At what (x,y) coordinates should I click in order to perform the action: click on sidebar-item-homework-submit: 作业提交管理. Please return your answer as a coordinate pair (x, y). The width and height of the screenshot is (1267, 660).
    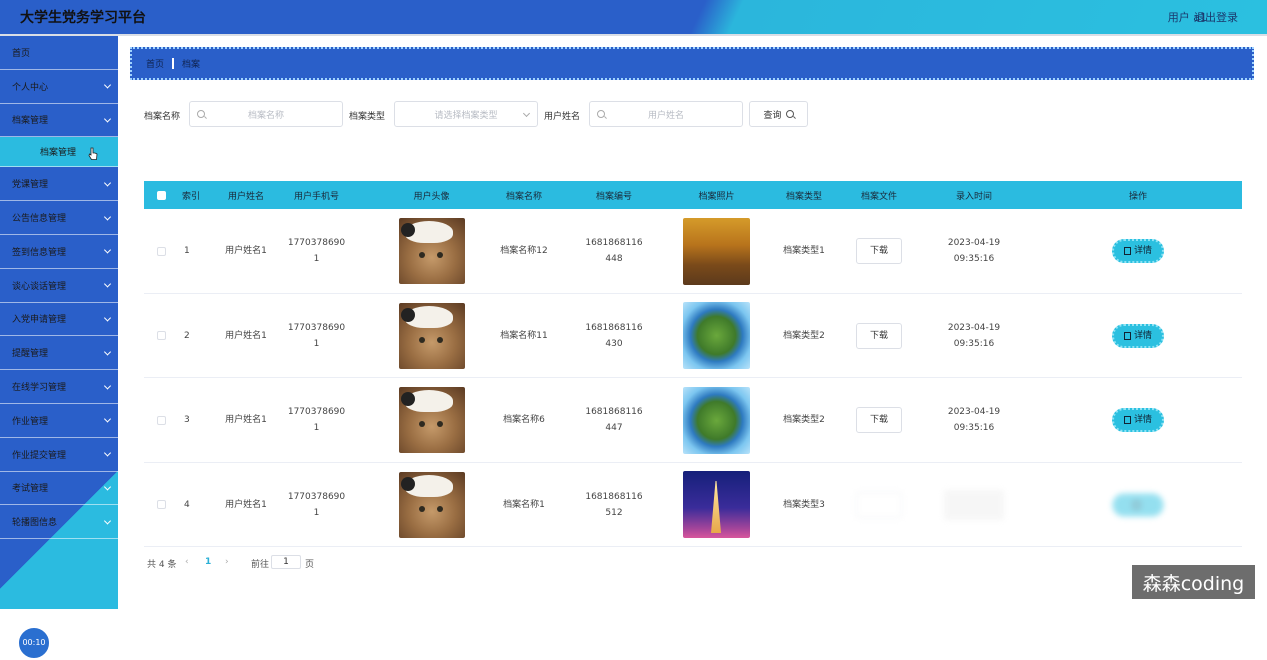
    Looking at the image, I should click on (59, 455).